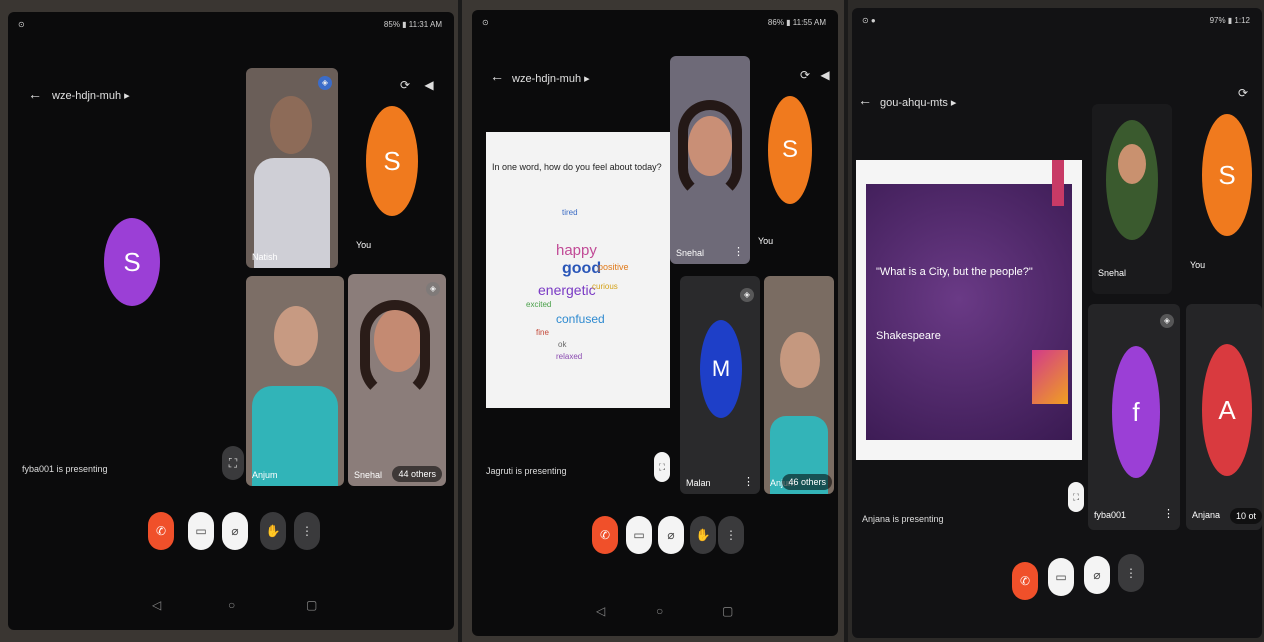 The height and width of the screenshot is (642, 1264). Describe the element at coordinates (710, 160) in the screenshot. I see `participant-tile-1: Snehal ⋮` at that location.